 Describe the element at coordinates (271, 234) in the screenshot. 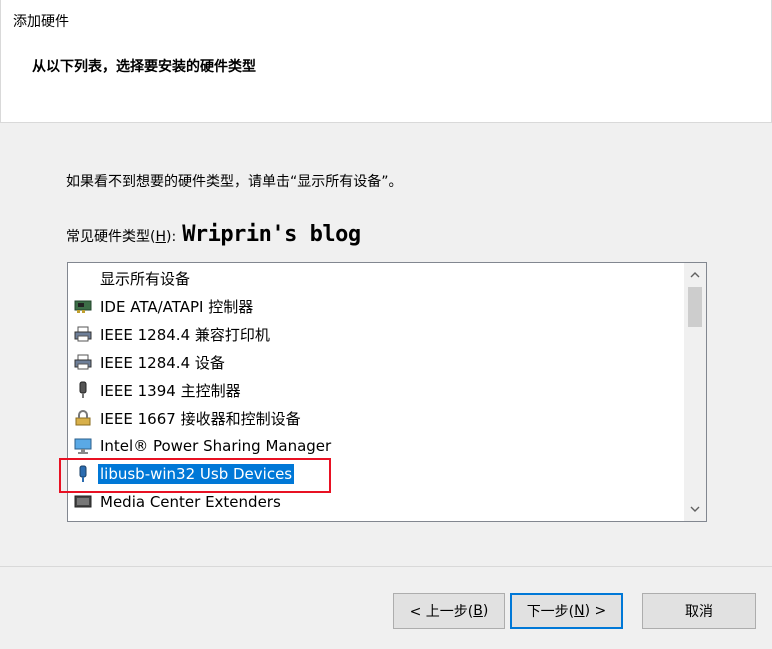

I see `watermark-text: Wriprin's blog` at that location.